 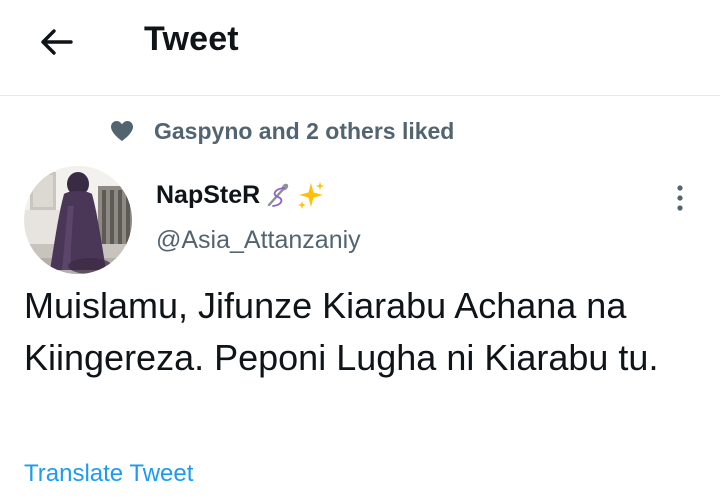 What do you see at coordinates (258, 240) in the screenshot?
I see `author-handle: @Asia_Attanzaniy` at bounding box center [258, 240].